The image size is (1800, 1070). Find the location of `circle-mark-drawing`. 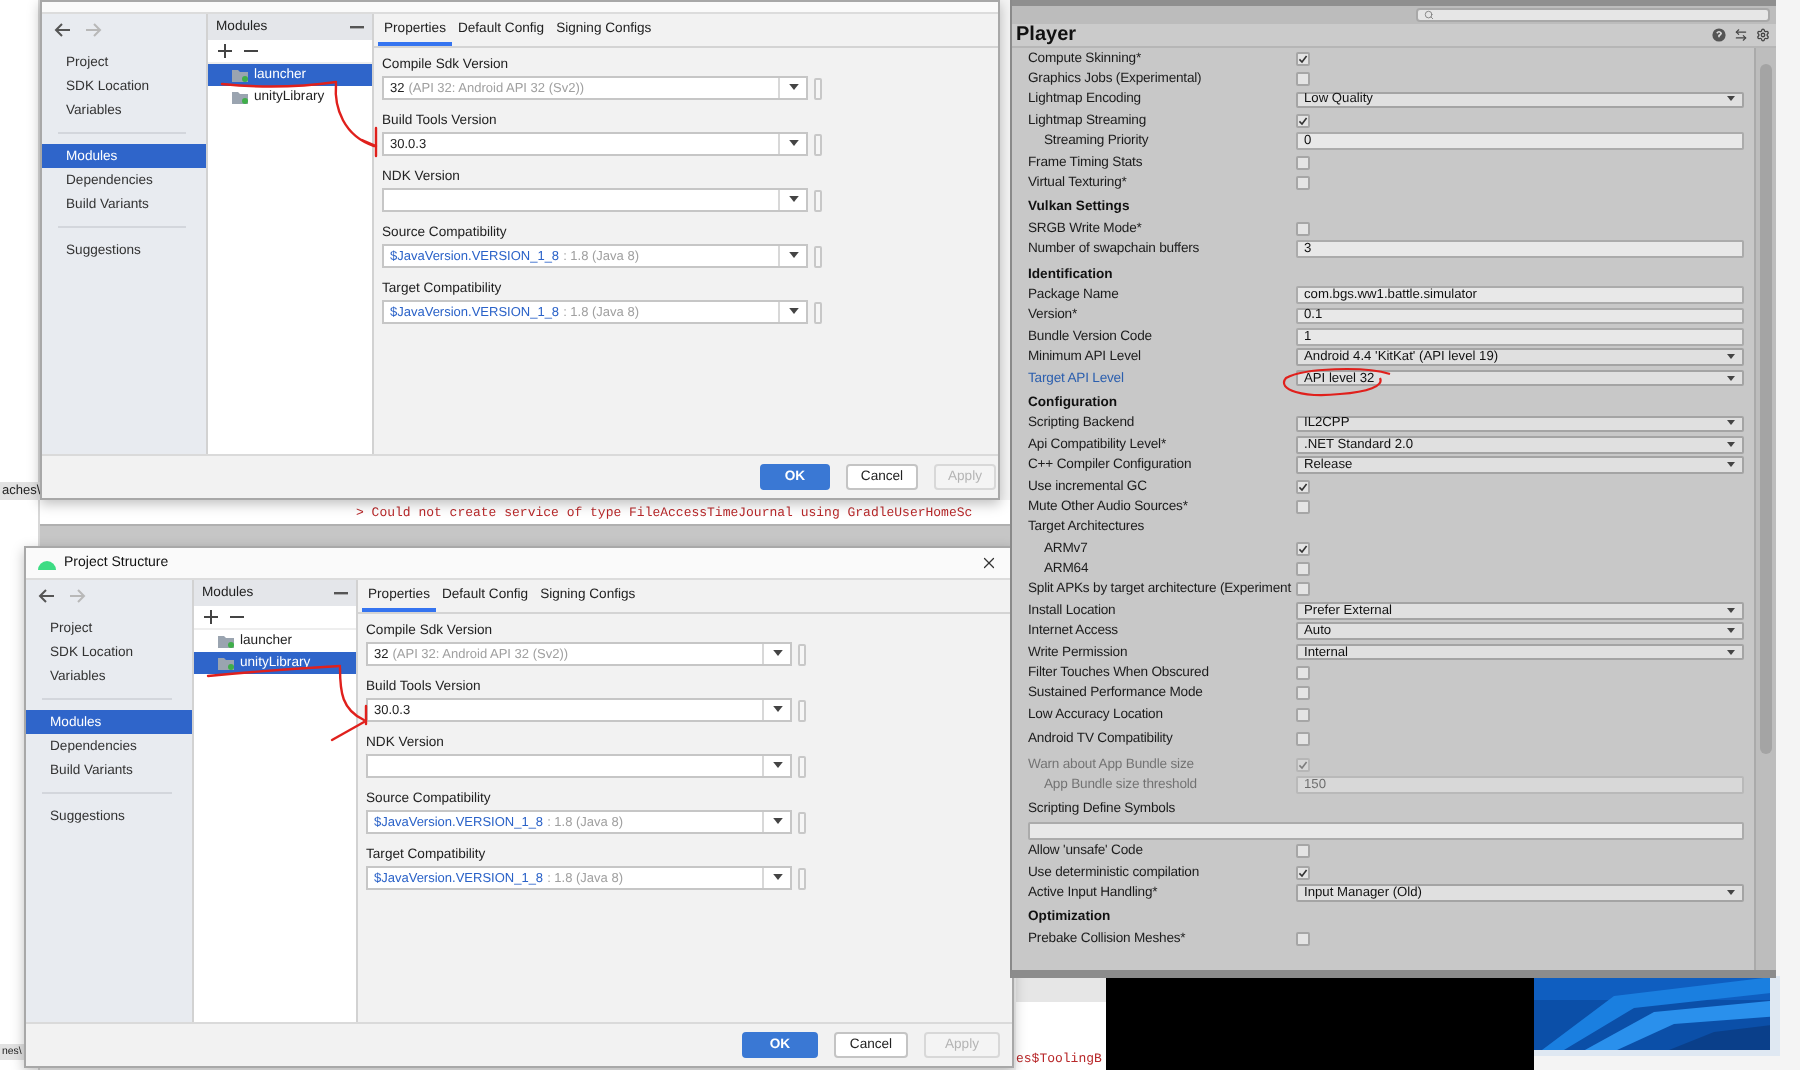

circle-mark-drawing is located at coordinates (1337, 382).